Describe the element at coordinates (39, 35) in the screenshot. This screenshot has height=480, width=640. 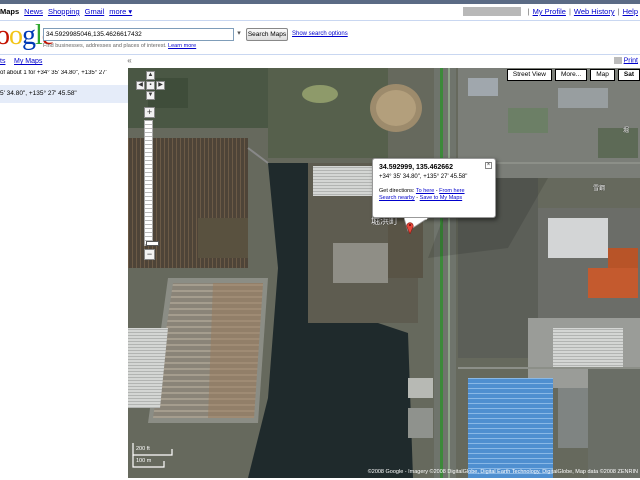
I see `logo-letter: l` at that location.